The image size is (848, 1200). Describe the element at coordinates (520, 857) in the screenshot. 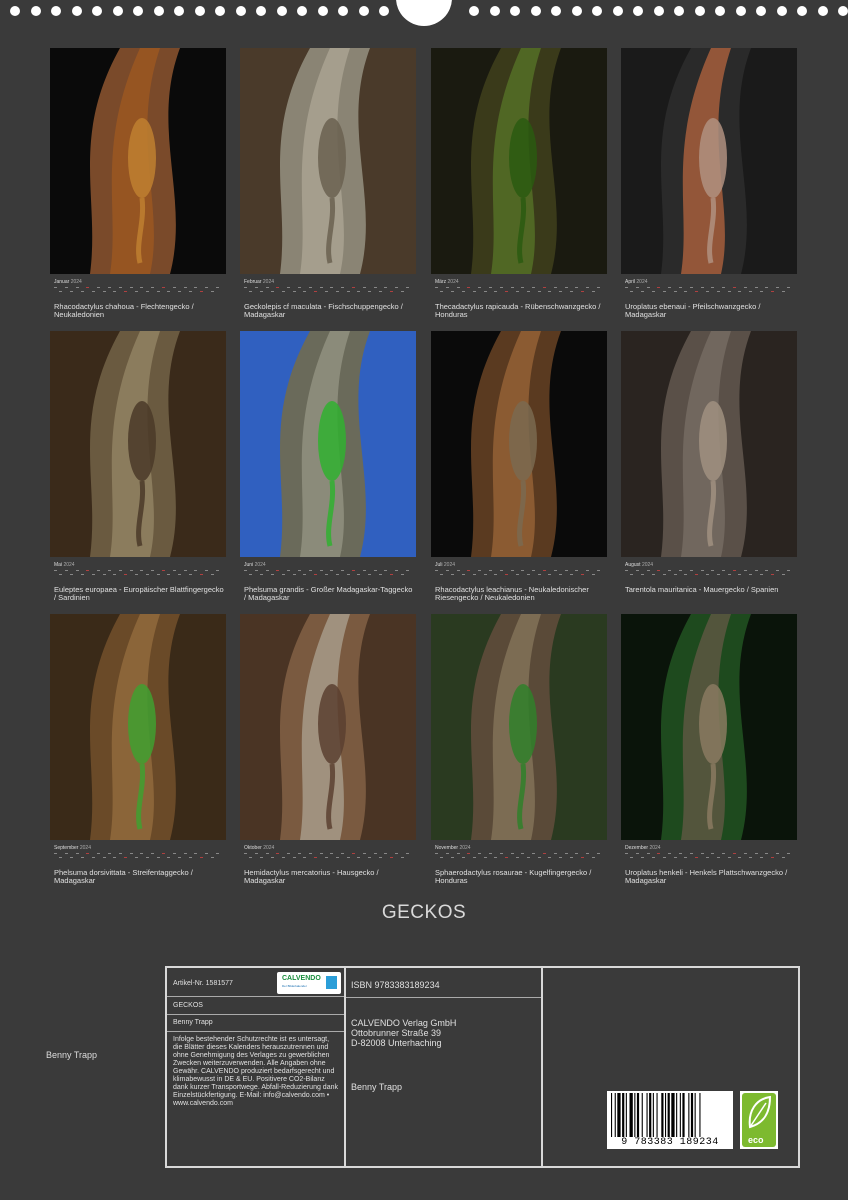

I see `day-grid` at that location.